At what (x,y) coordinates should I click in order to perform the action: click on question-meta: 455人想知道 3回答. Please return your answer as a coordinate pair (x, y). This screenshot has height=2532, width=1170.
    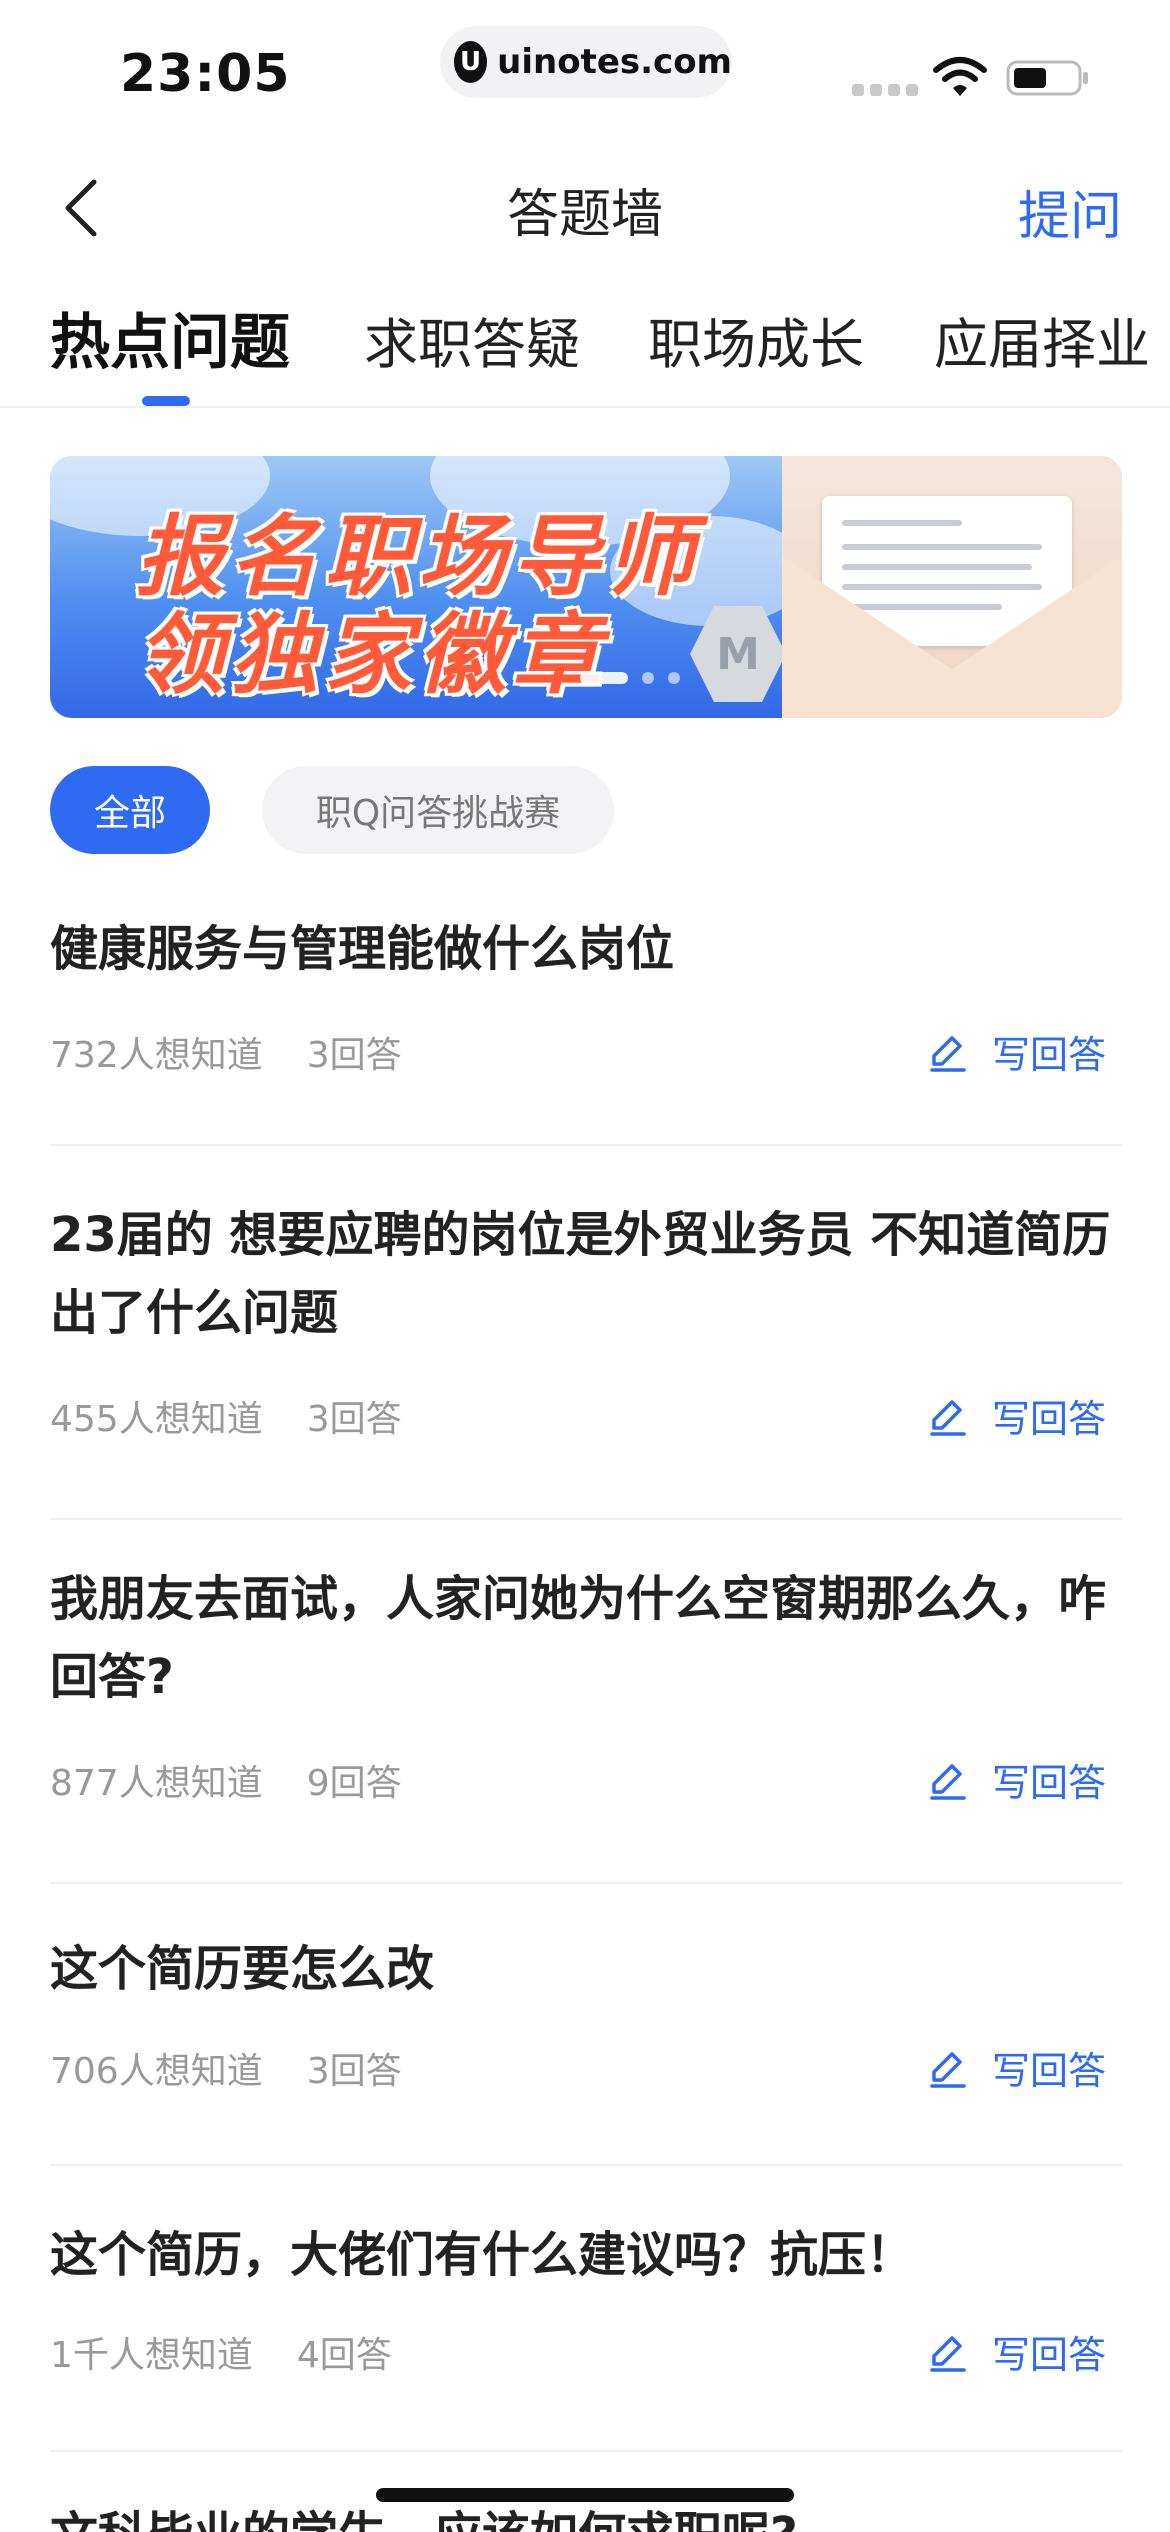
    Looking at the image, I should click on (226, 1416).